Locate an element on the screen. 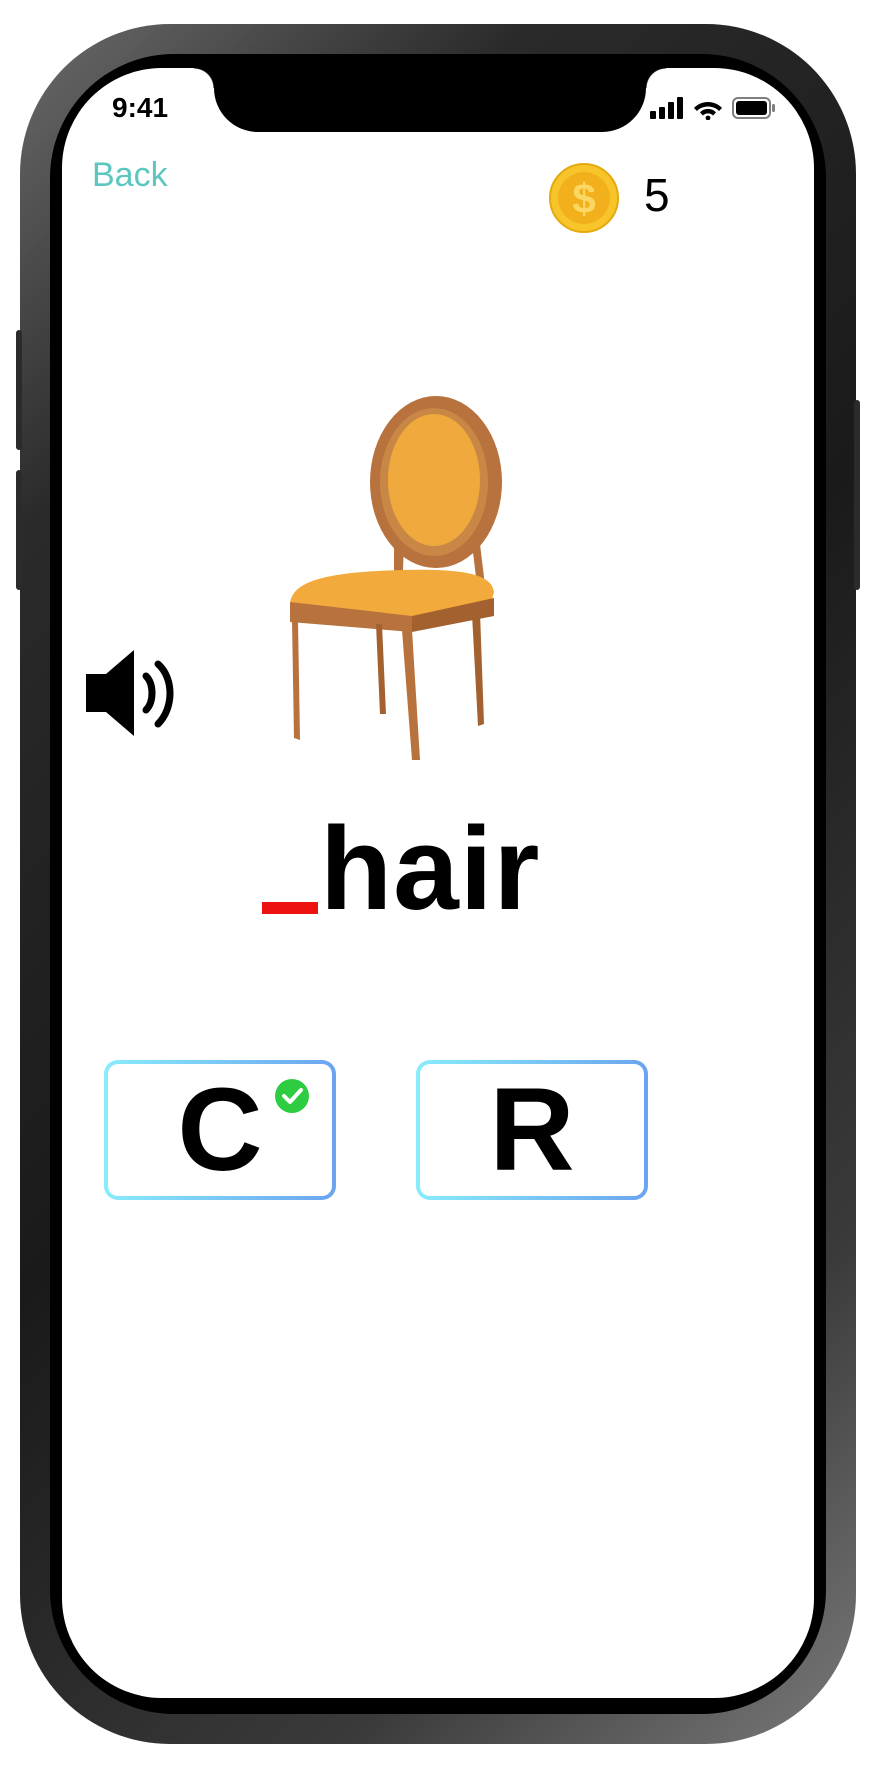 The height and width of the screenshot is (1766, 876). missing-letter-blank is located at coordinates (290, 908).